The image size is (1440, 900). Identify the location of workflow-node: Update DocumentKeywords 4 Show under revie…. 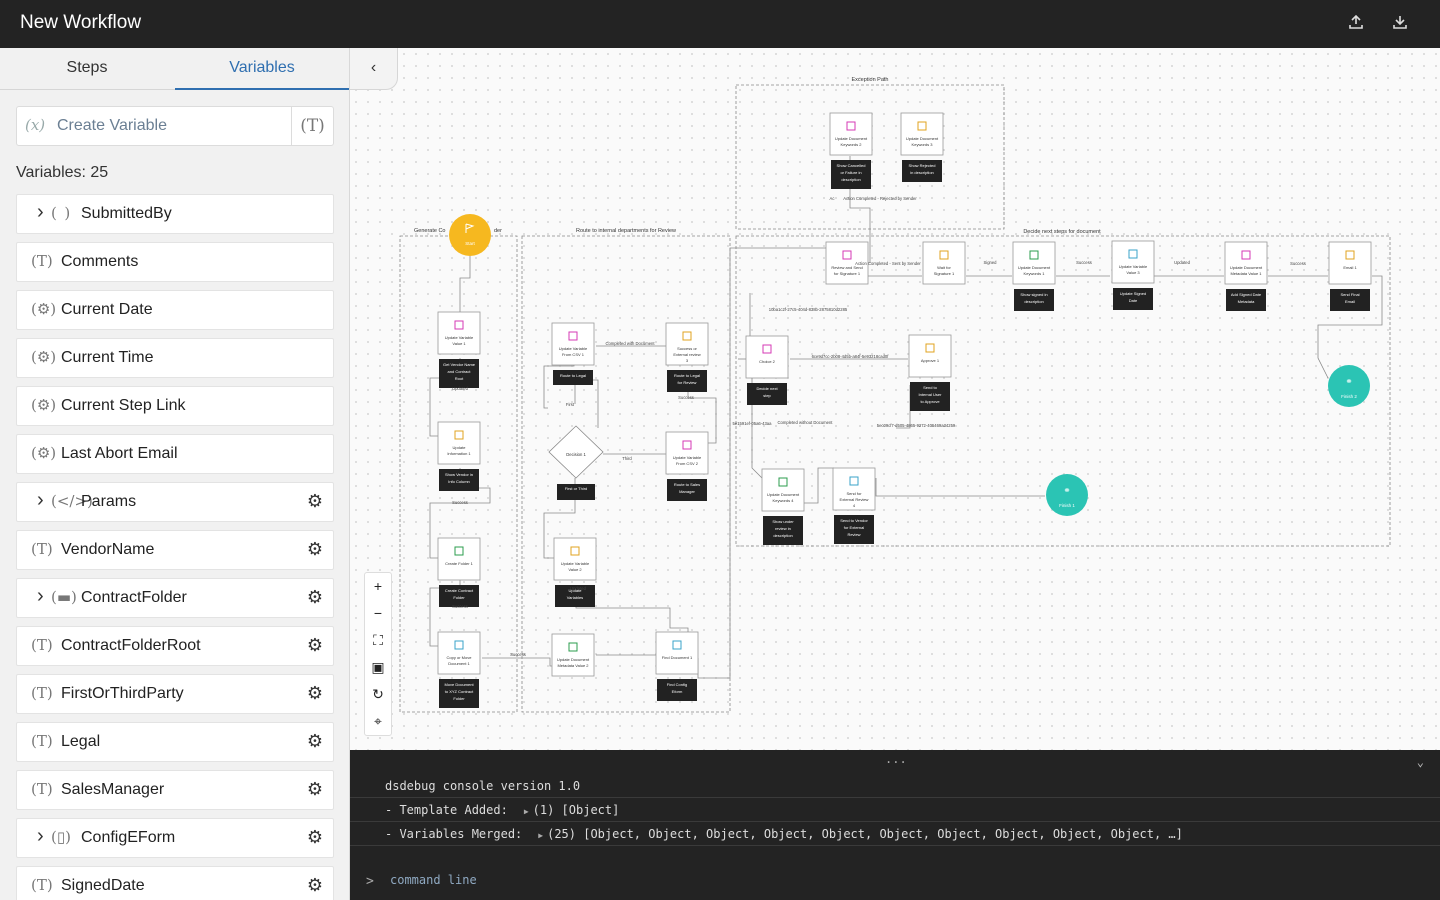
(783, 506).